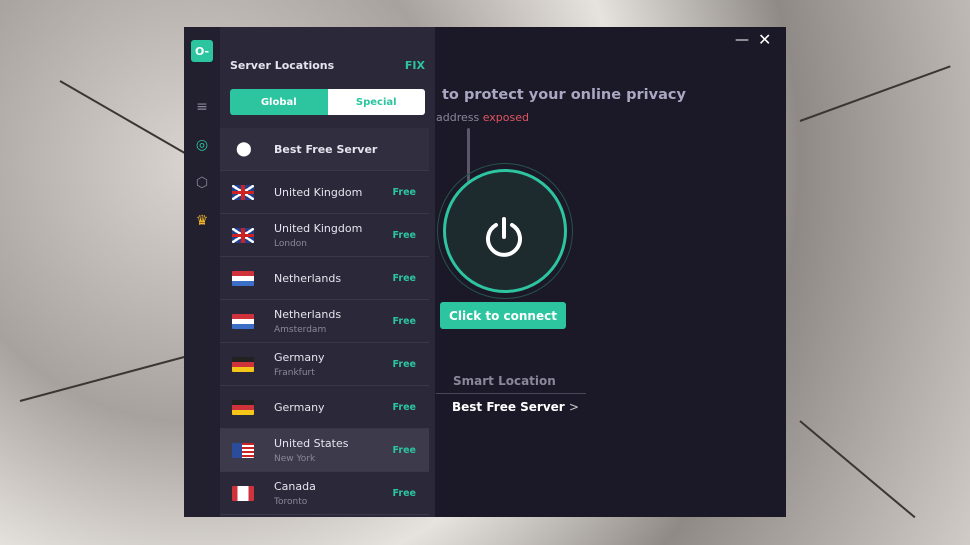  Describe the element at coordinates (324, 235) in the screenshot. I see `server-item: United Kingdom London Free` at that location.